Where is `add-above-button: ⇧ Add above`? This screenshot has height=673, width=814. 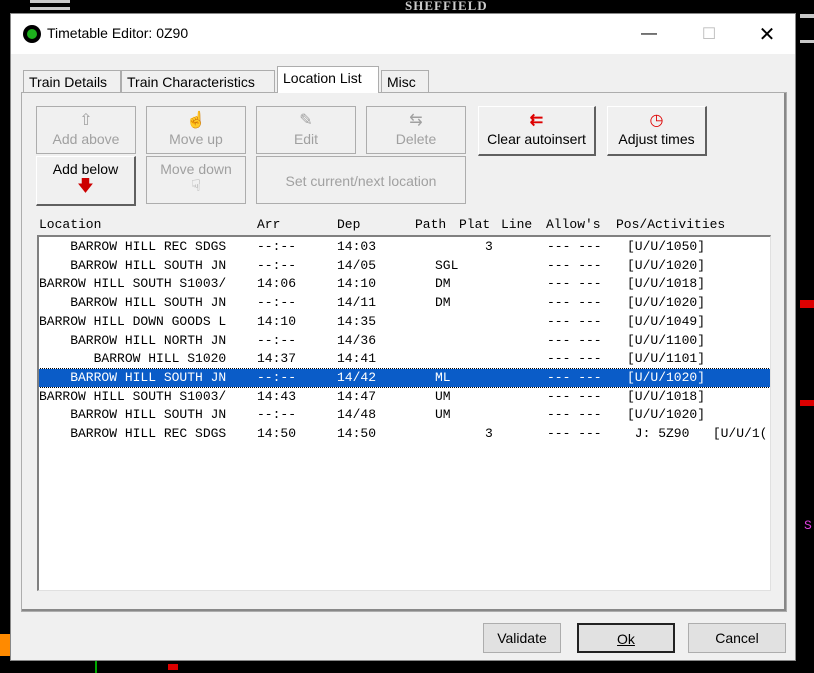 add-above-button: ⇧ Add above is located at coordinates (86, 130).